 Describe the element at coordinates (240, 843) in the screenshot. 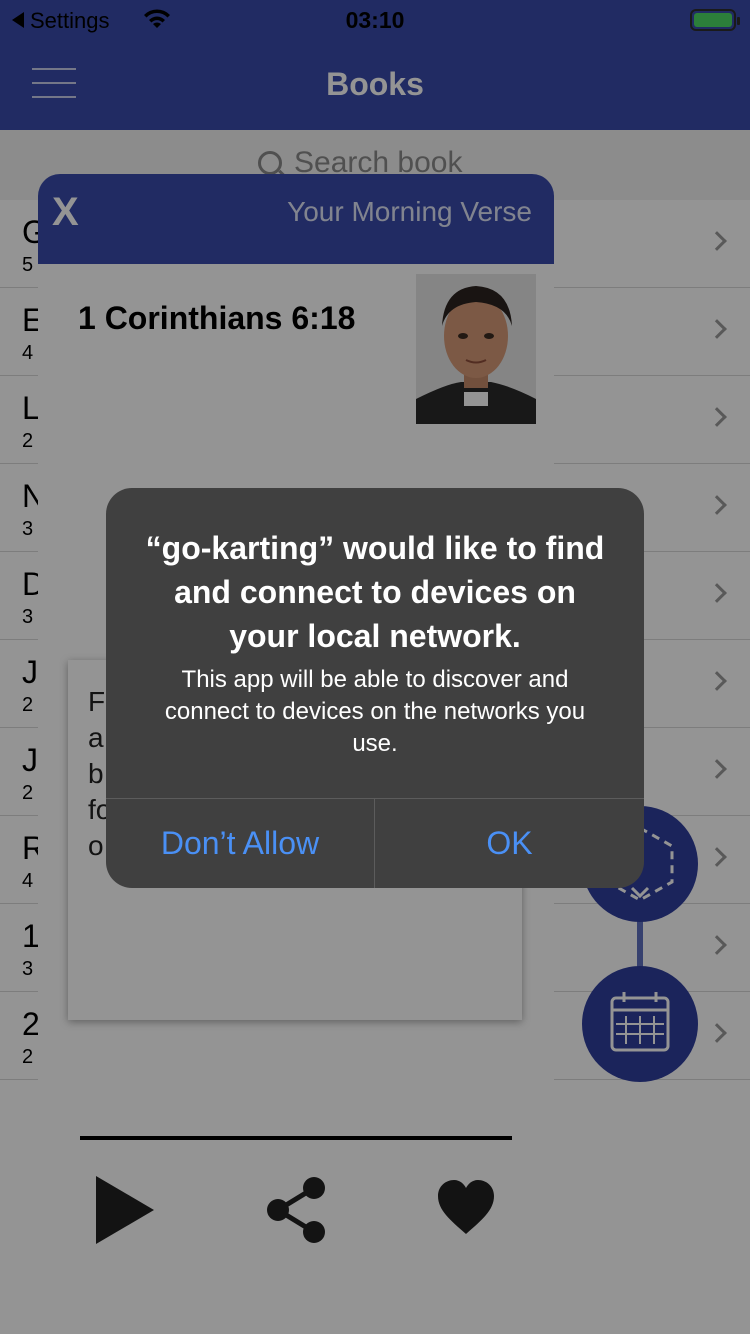

I see `dont-allow-button: Don’t Allow` at that location.